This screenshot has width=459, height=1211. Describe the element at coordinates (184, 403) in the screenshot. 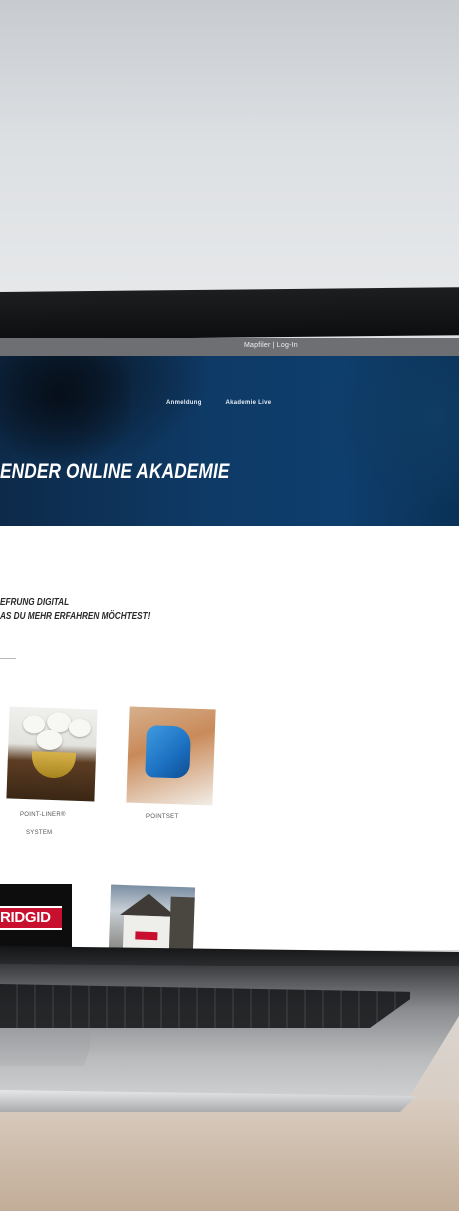

I see `nav-item-anmeldung: Anmeldung` at that location.